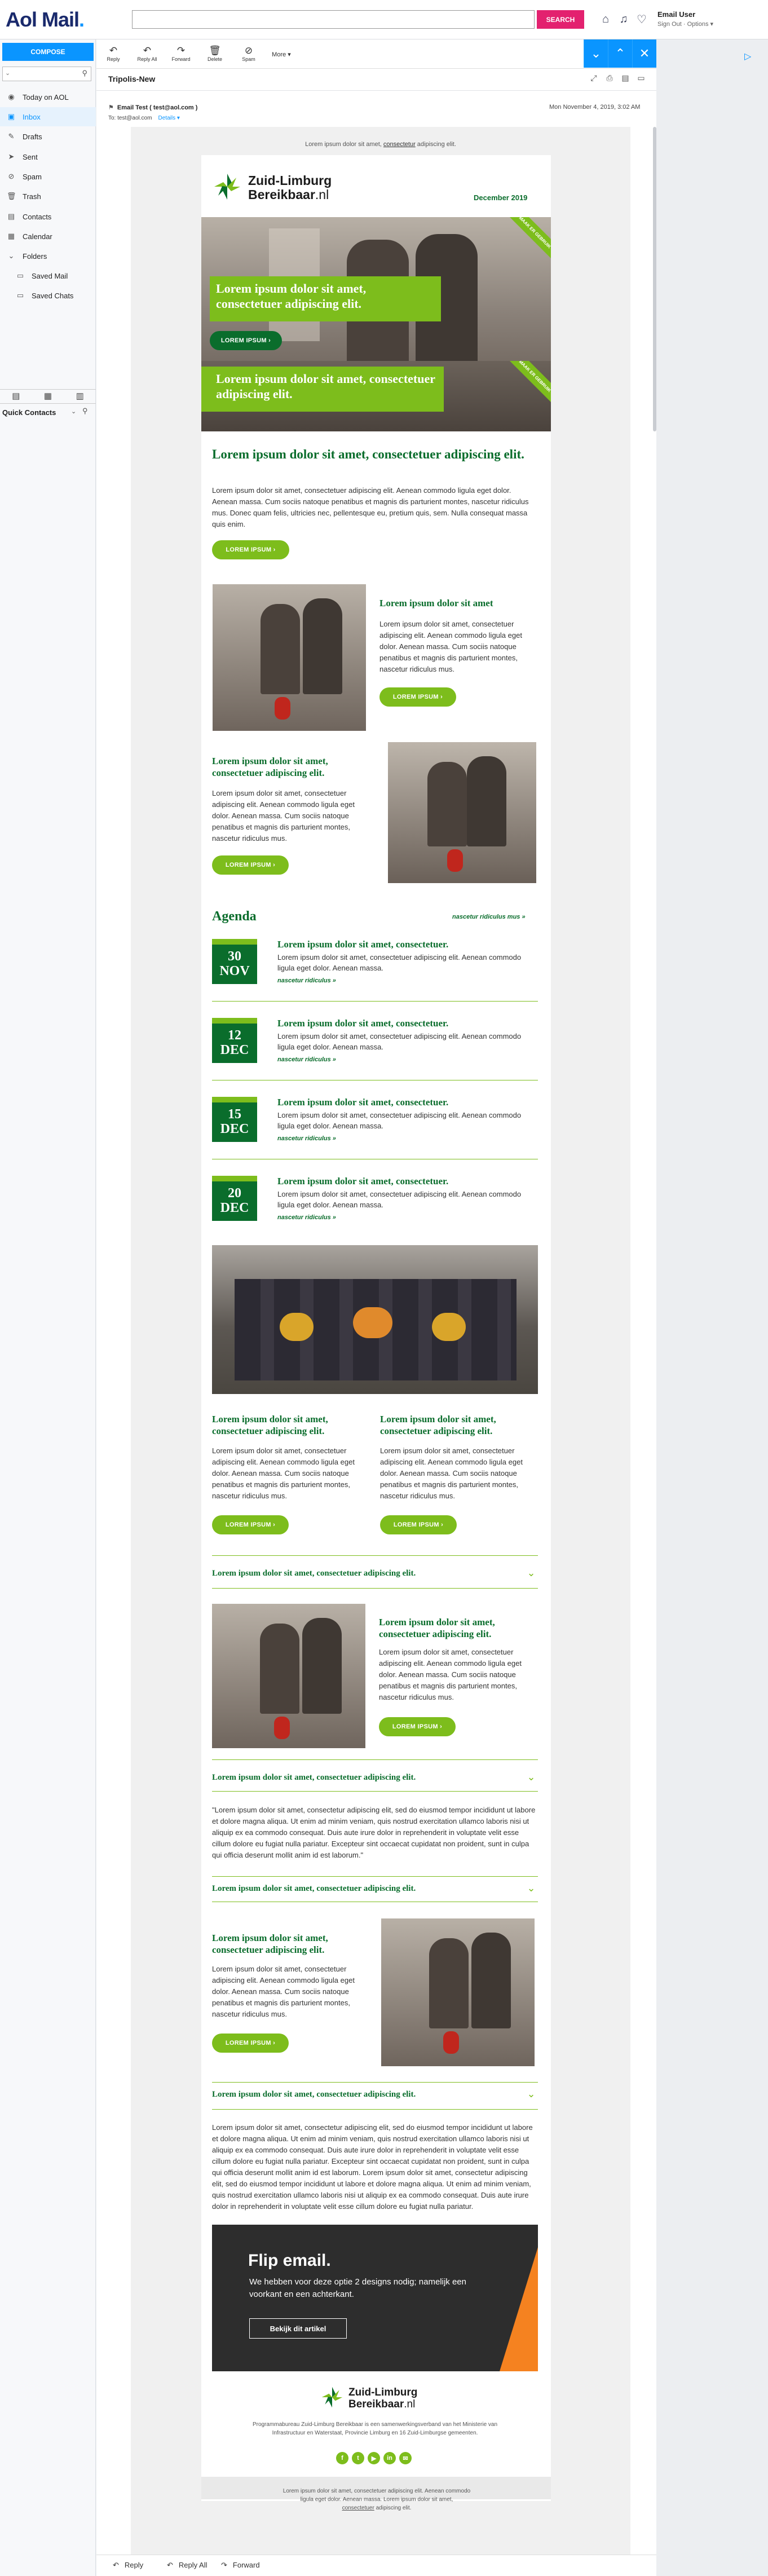 Image resolution: width=768 pixels, height=2576 pixels. I want to click on bottom-reply-button: ↶ Reply, so click(128, 2565).